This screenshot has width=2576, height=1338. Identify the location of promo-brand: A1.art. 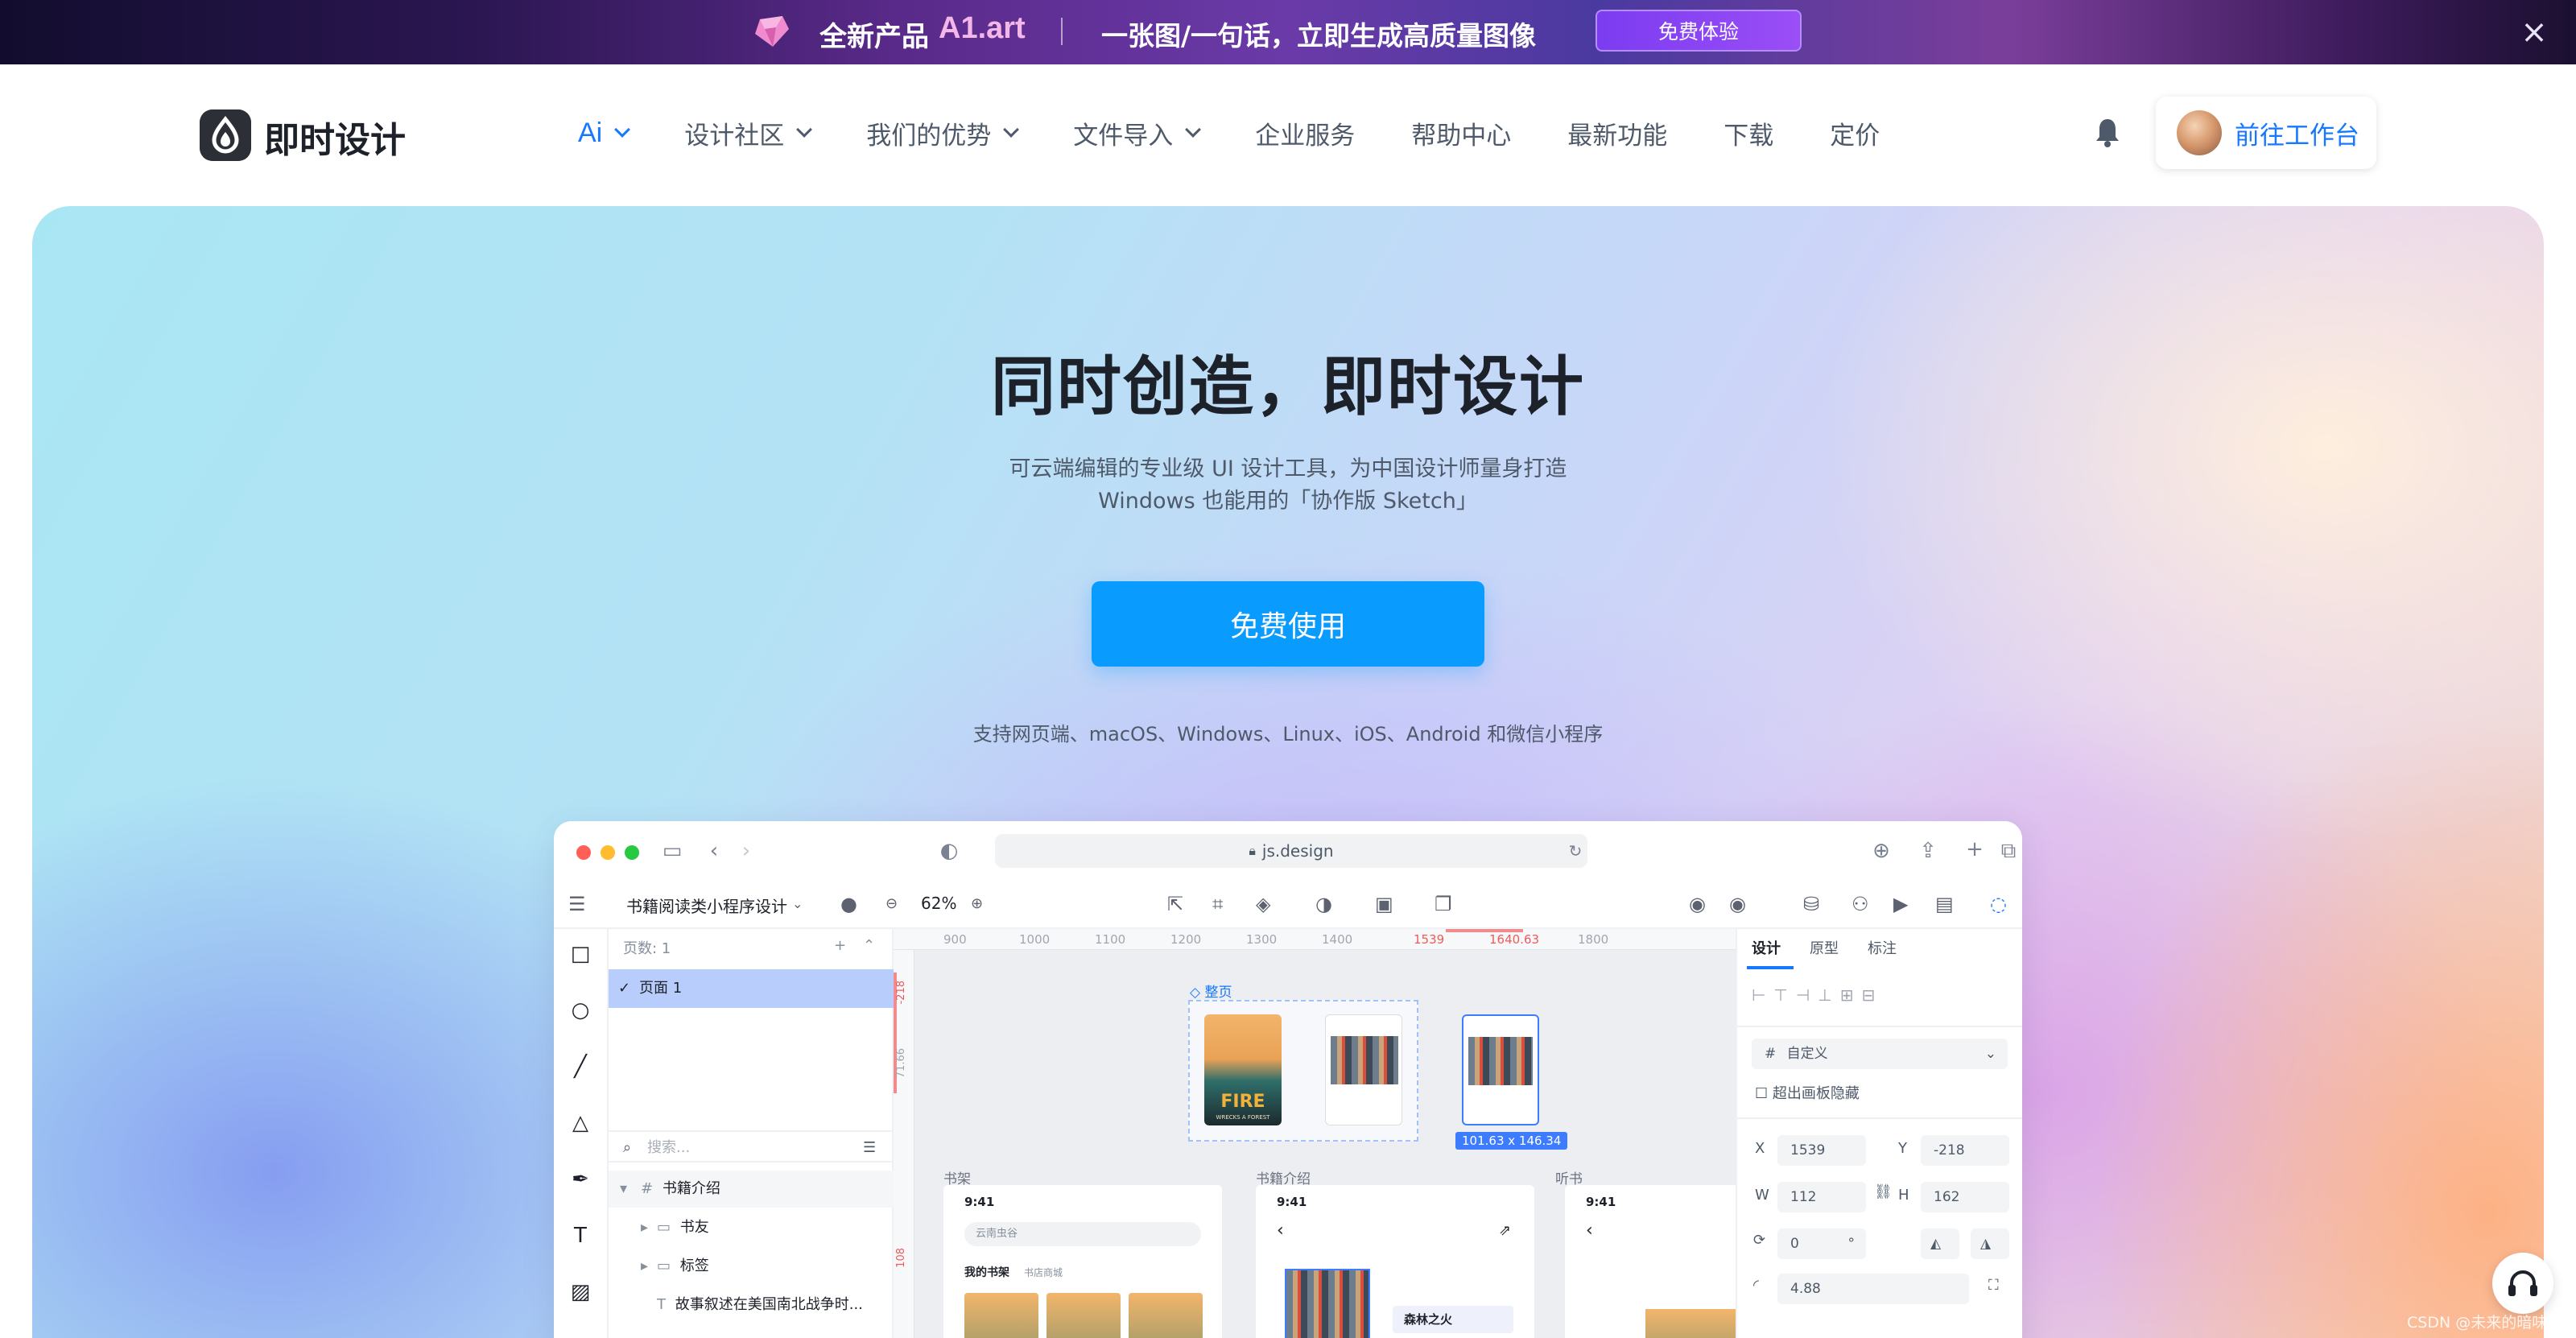
(982, 28).